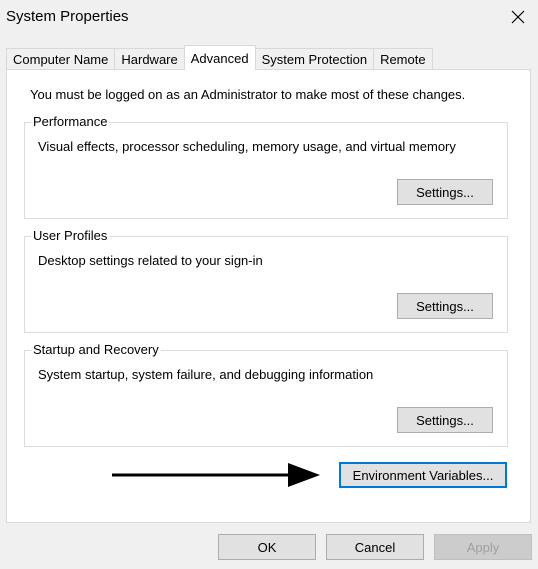 The height and width of the screenshot is (569, 538). I want to click on tab-advanced: Advanced, so click(219, 57).